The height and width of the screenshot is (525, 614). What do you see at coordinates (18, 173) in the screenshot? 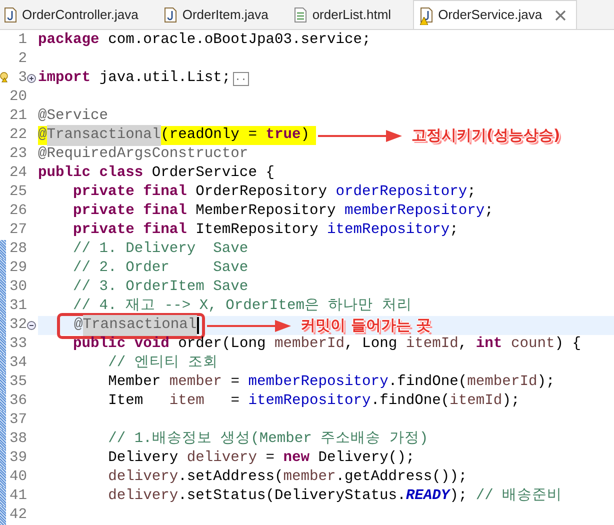
I see `line-number: 24` at bounding box center [18, 173].